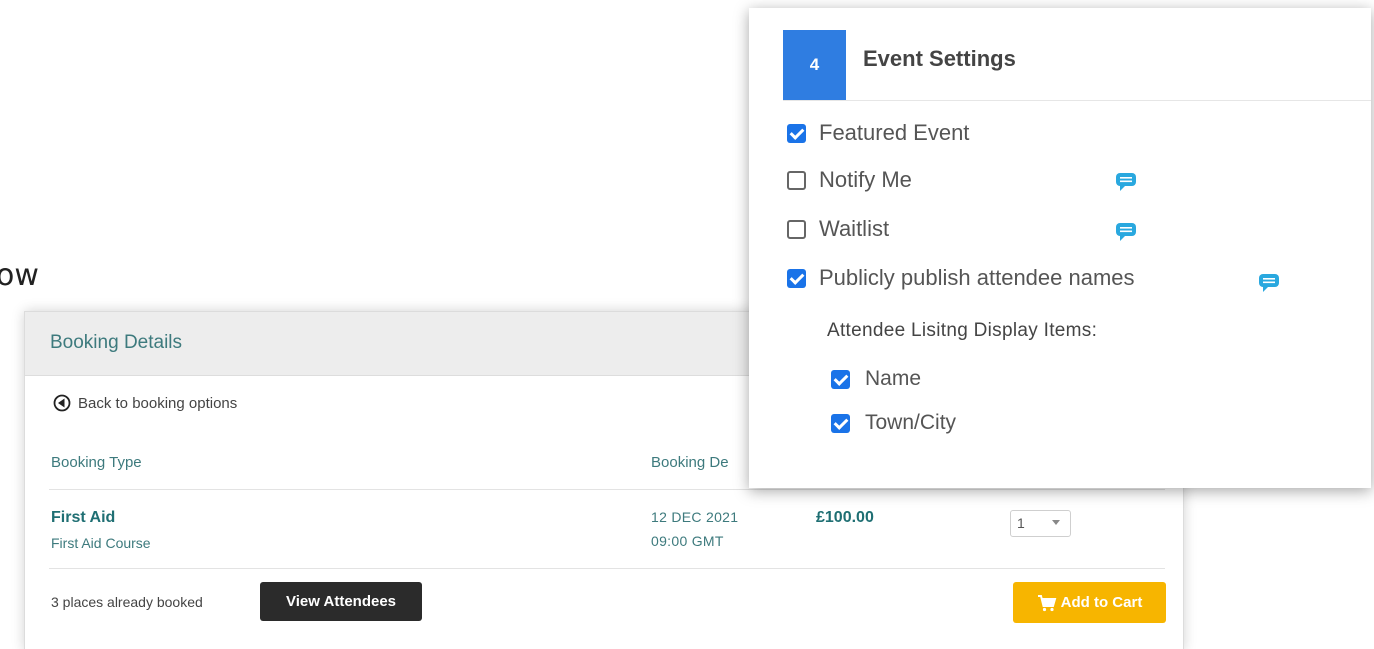 This screenshot has height=649, width=1374. What do you see at coordinates (1040, 523) in the screenshot?
I see `quantity-select: 1` at bounding box center [1040, 523].